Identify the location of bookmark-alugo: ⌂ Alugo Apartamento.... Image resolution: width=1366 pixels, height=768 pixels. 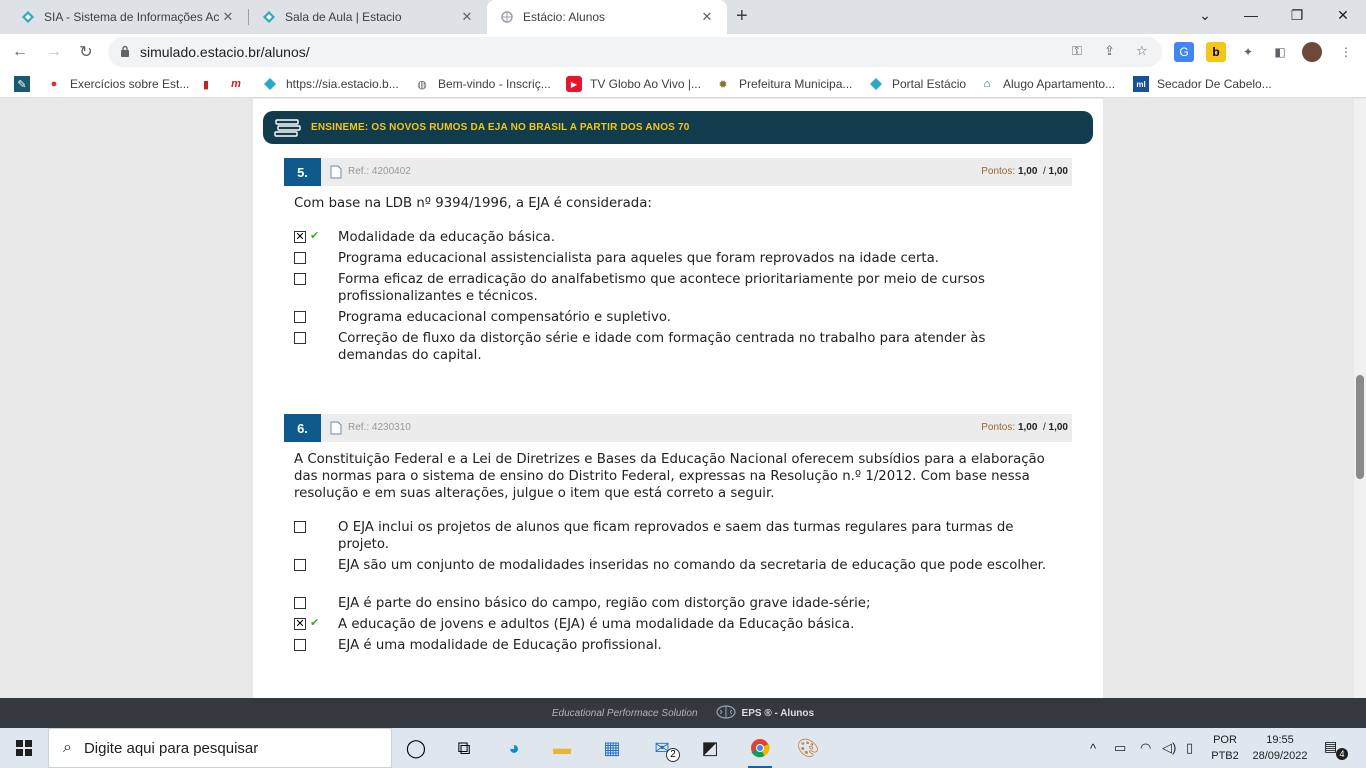
(1047, 84).